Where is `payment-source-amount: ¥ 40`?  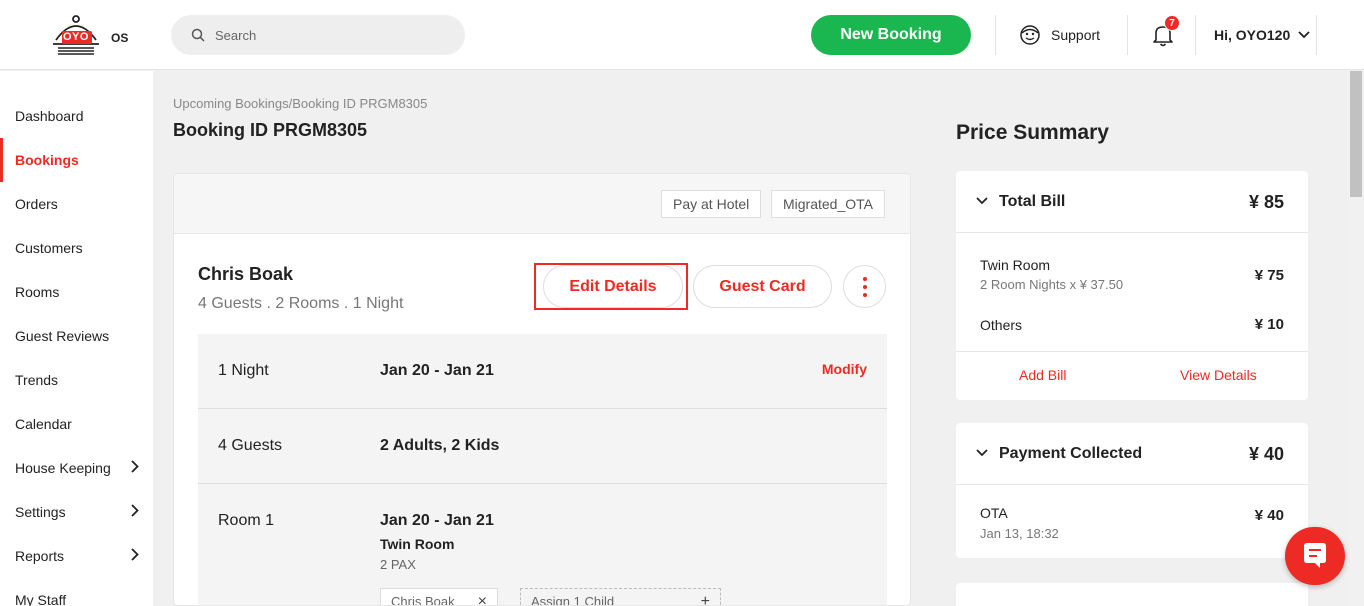
payment-source-amount: ¥ 40 is located at coordinates (1269, 515).